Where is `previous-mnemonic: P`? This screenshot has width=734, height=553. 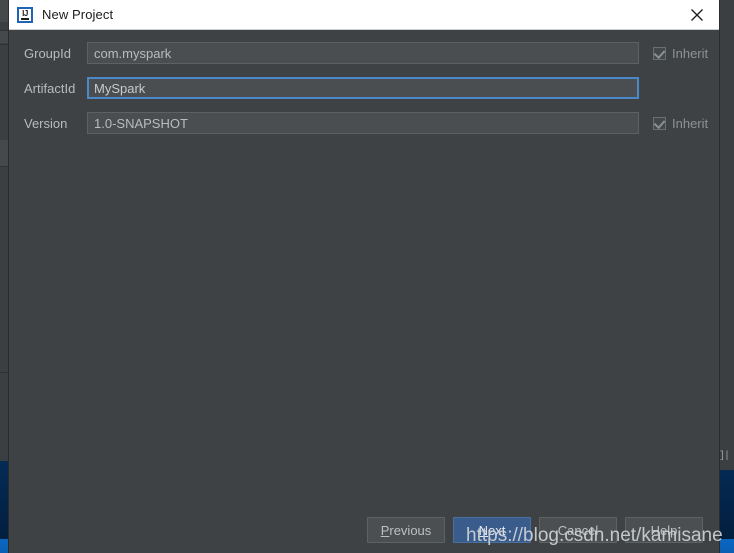
previous-mnemonic: P is located at coordinates (385, 530).